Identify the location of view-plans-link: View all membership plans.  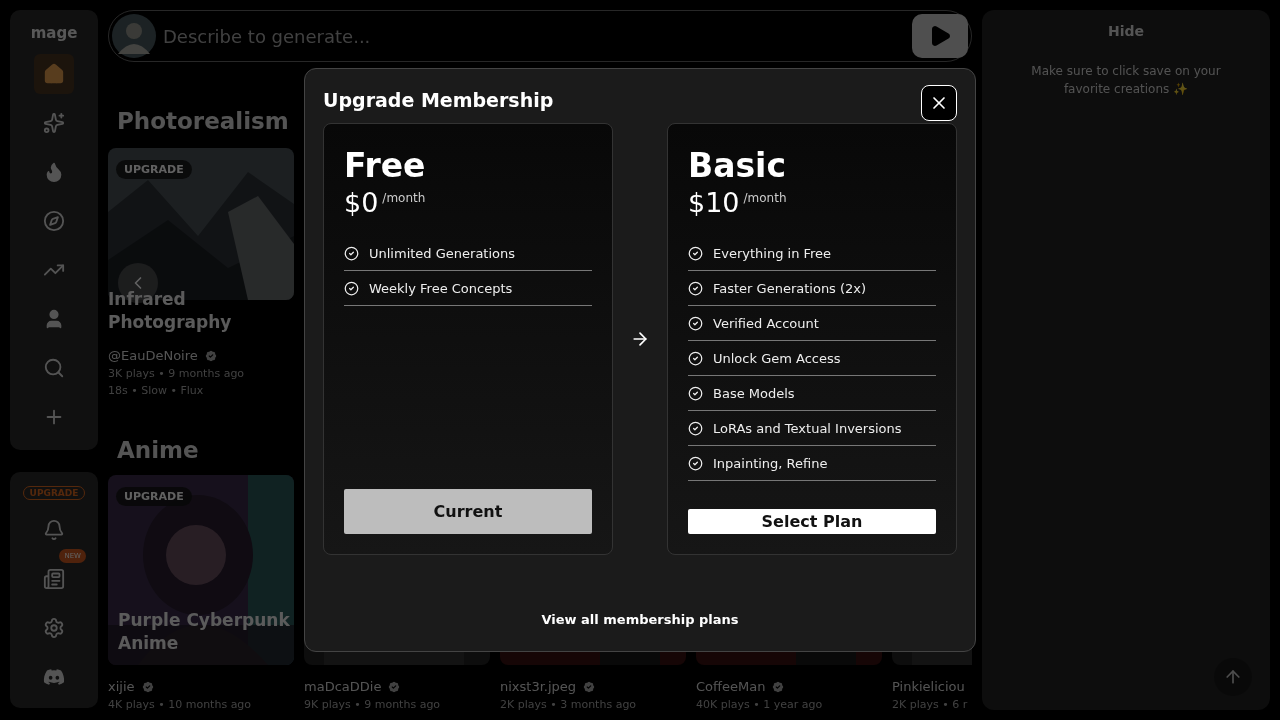
(640, 619).